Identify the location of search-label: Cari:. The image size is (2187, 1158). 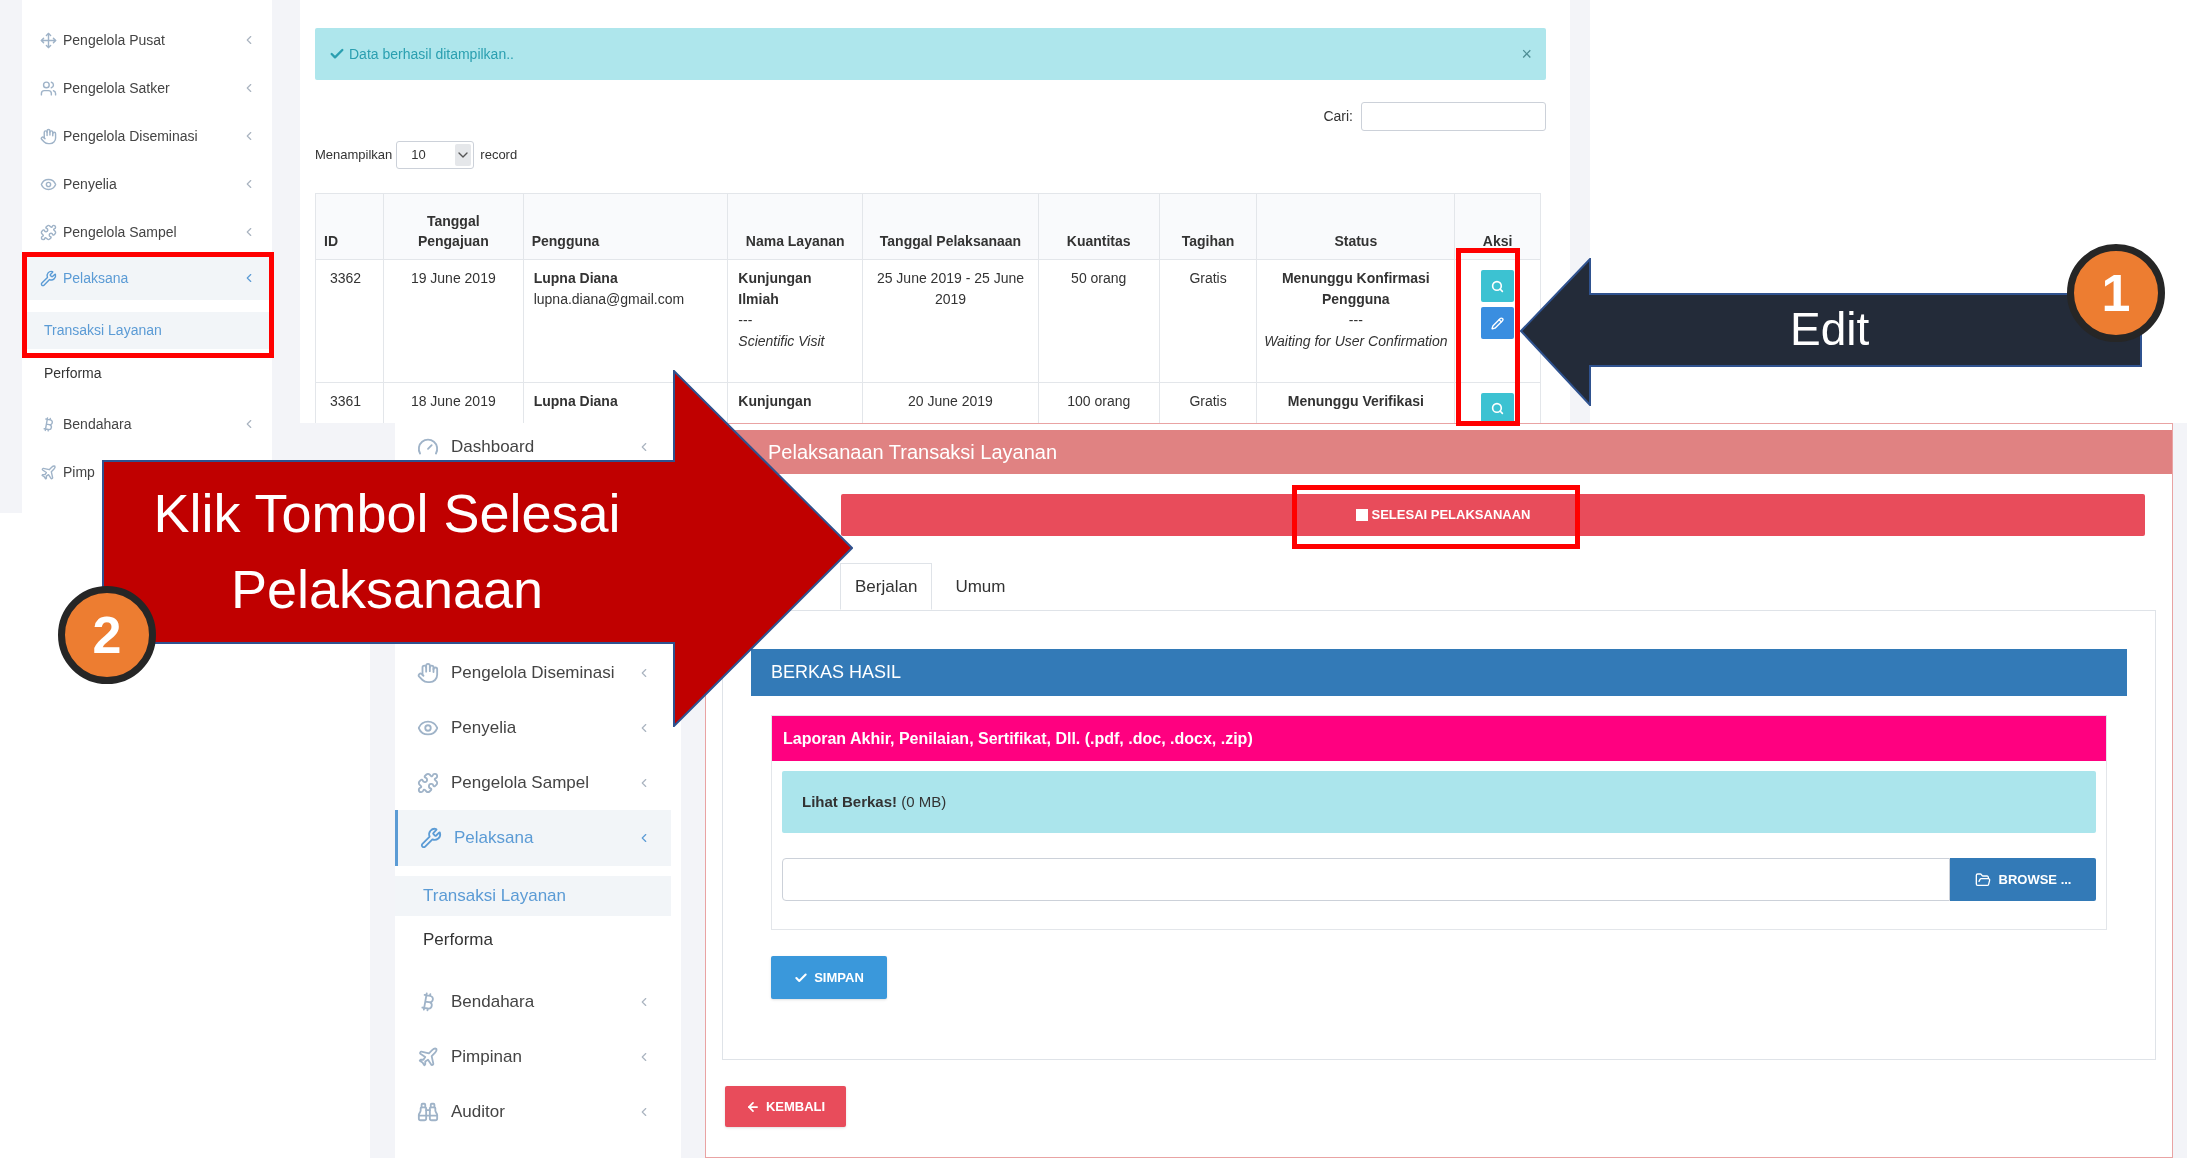
(1338, 116).